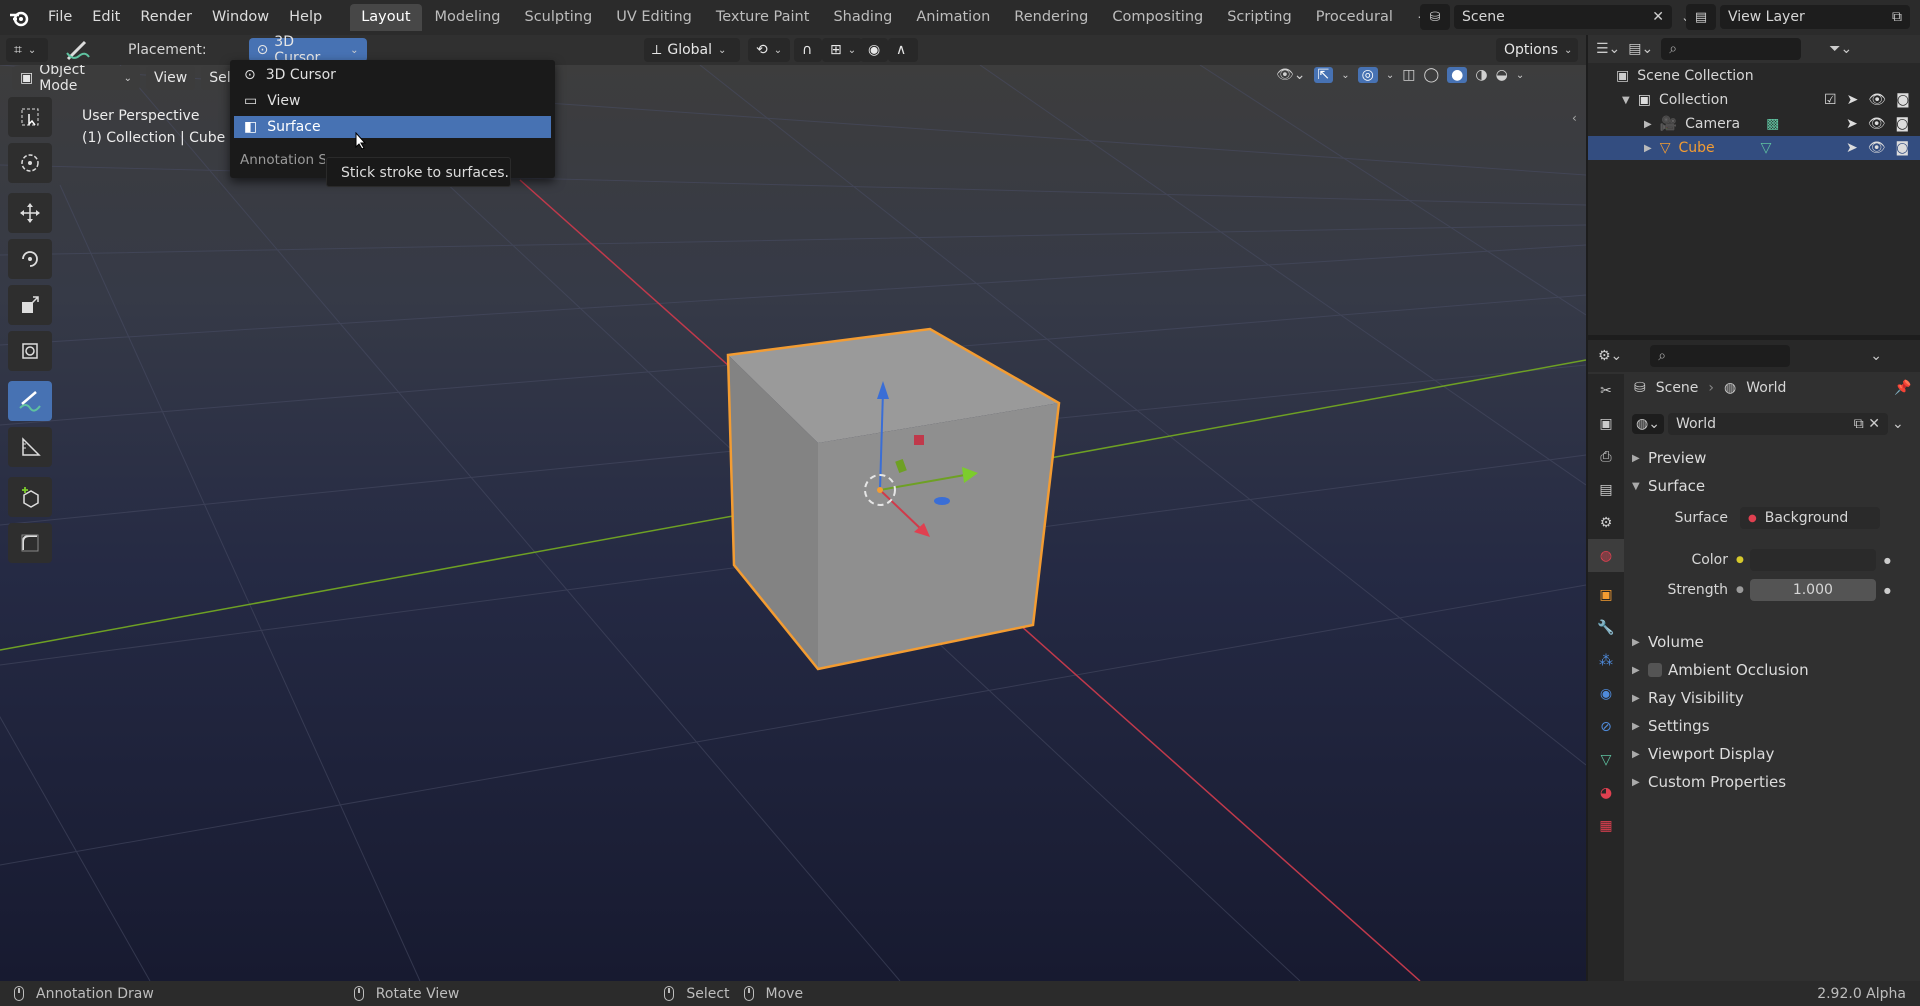 This screenshot has height=1006, width=1920. What do you see at coordinates (1520, 75) in the screenshot?
I see `shading-options-icon: ⌄` at bounding box center [1520, 75].